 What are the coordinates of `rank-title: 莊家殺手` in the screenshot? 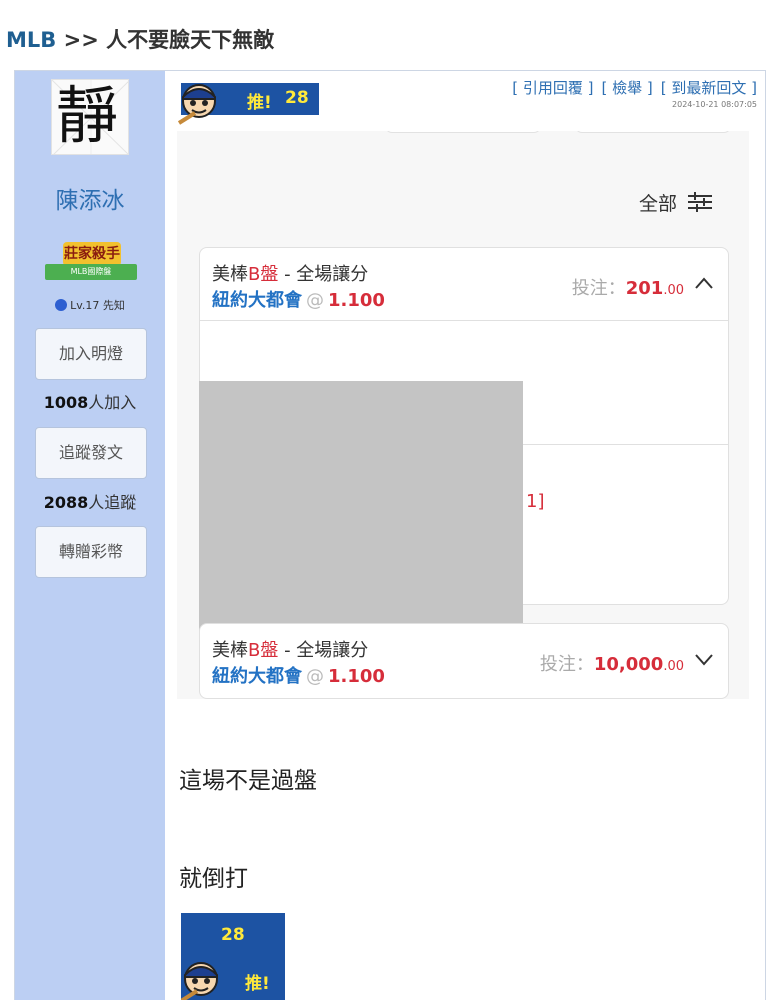 It's located at (92, 254).